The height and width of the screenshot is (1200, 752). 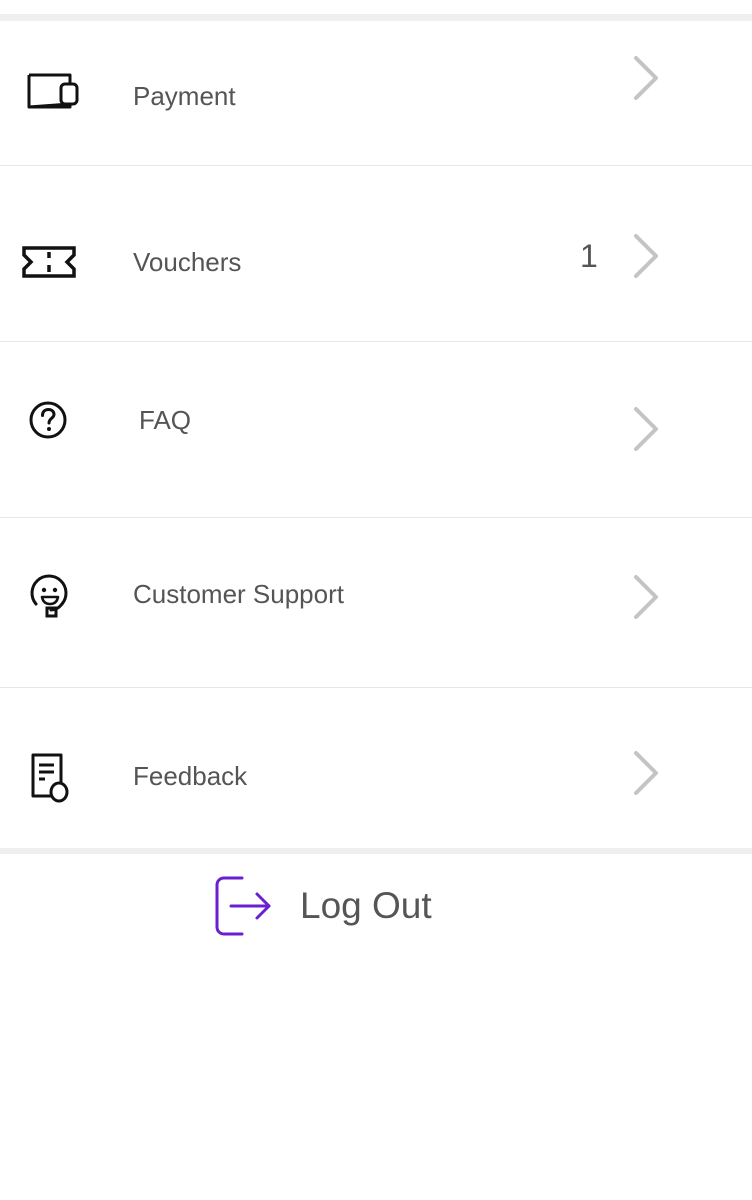 I want to click on badge-count: 1, so click(x=589, y=256).